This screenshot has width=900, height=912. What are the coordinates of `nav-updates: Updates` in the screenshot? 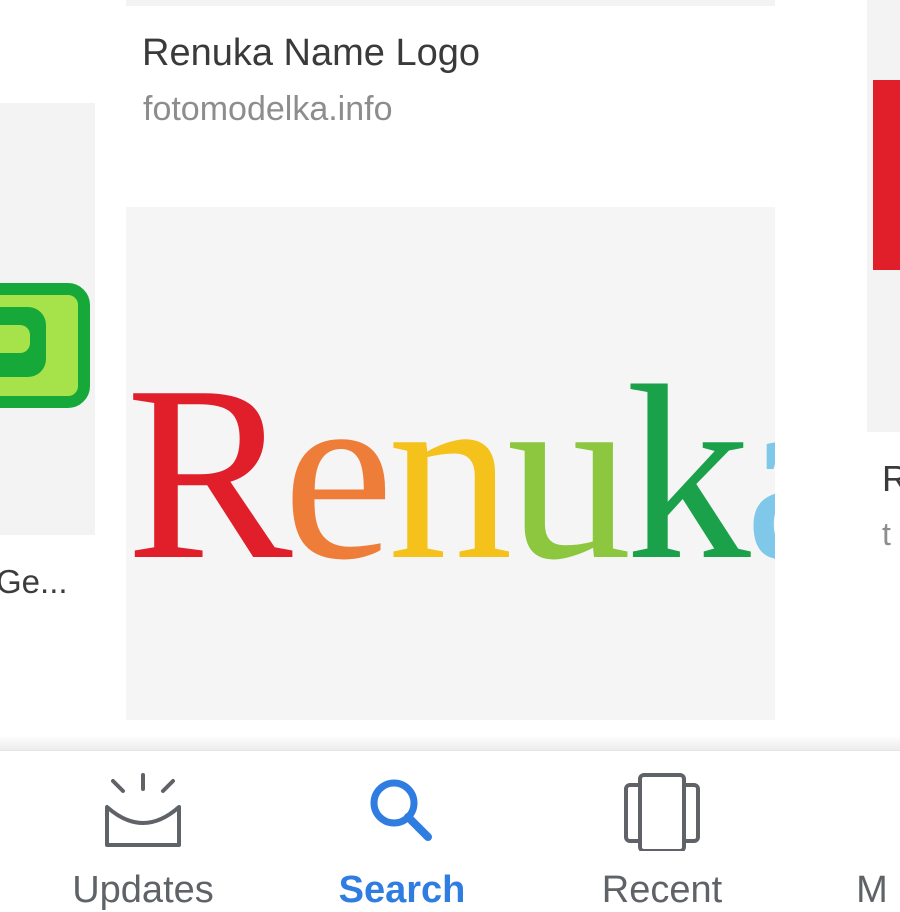 It's located at (143, 831).